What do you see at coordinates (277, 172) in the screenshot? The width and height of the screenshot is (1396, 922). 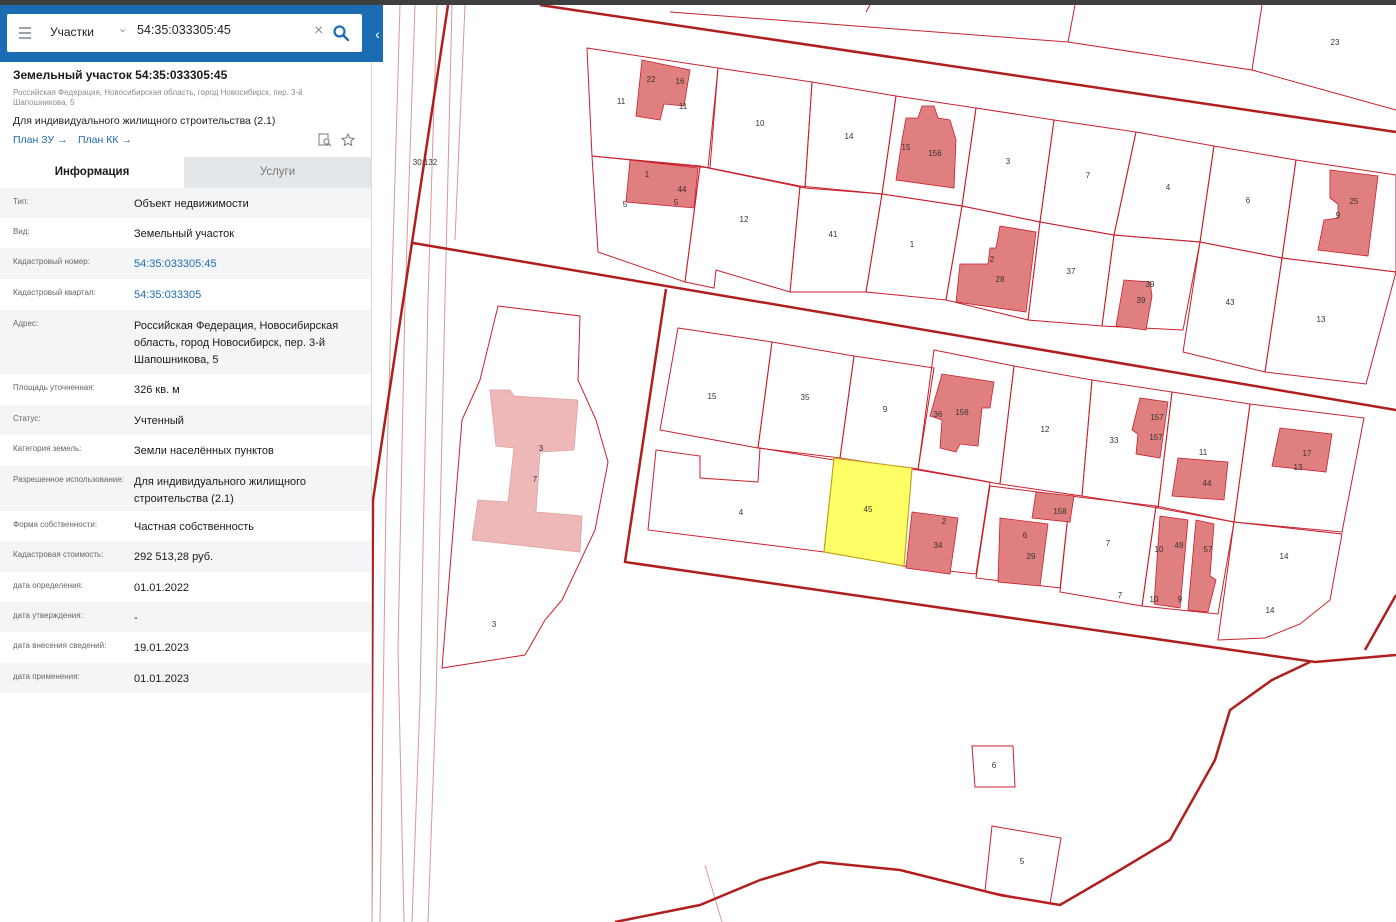 I see `tab-services: Услуги` at bounding box center [277, 172].